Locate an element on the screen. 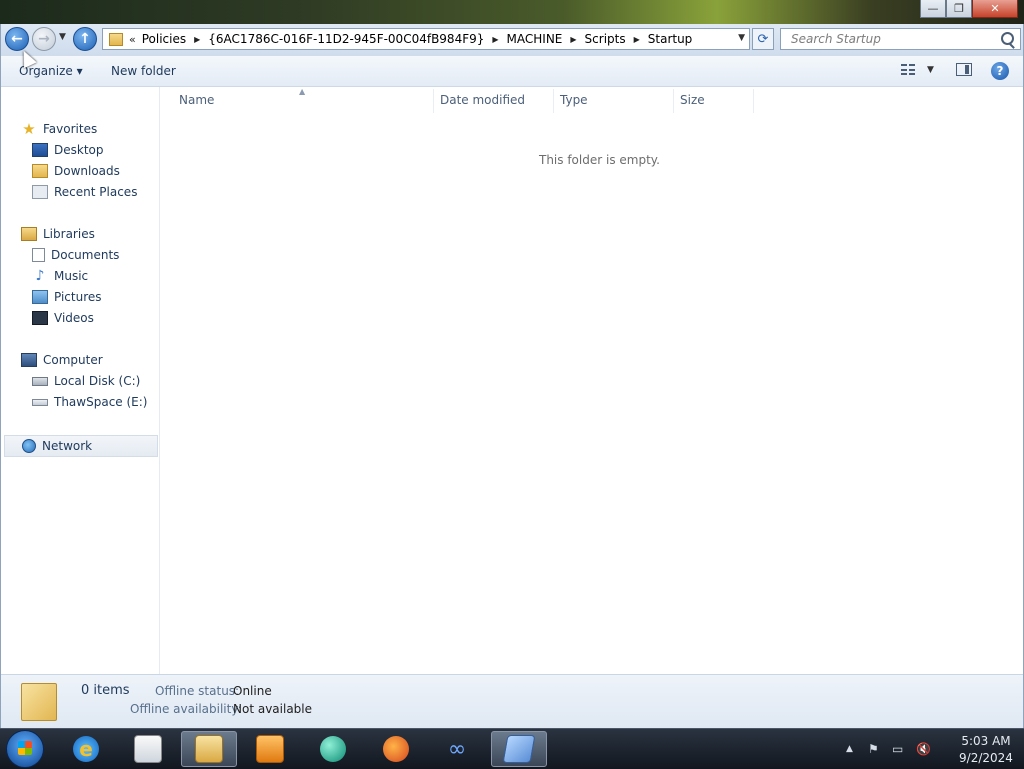 This screenshot has width=1024, height=769. taskbar: e ∞ ▲ ⚑ ▭ 🔇 5:03 AM 9/2/2024 is located at coordinates (512, 748).